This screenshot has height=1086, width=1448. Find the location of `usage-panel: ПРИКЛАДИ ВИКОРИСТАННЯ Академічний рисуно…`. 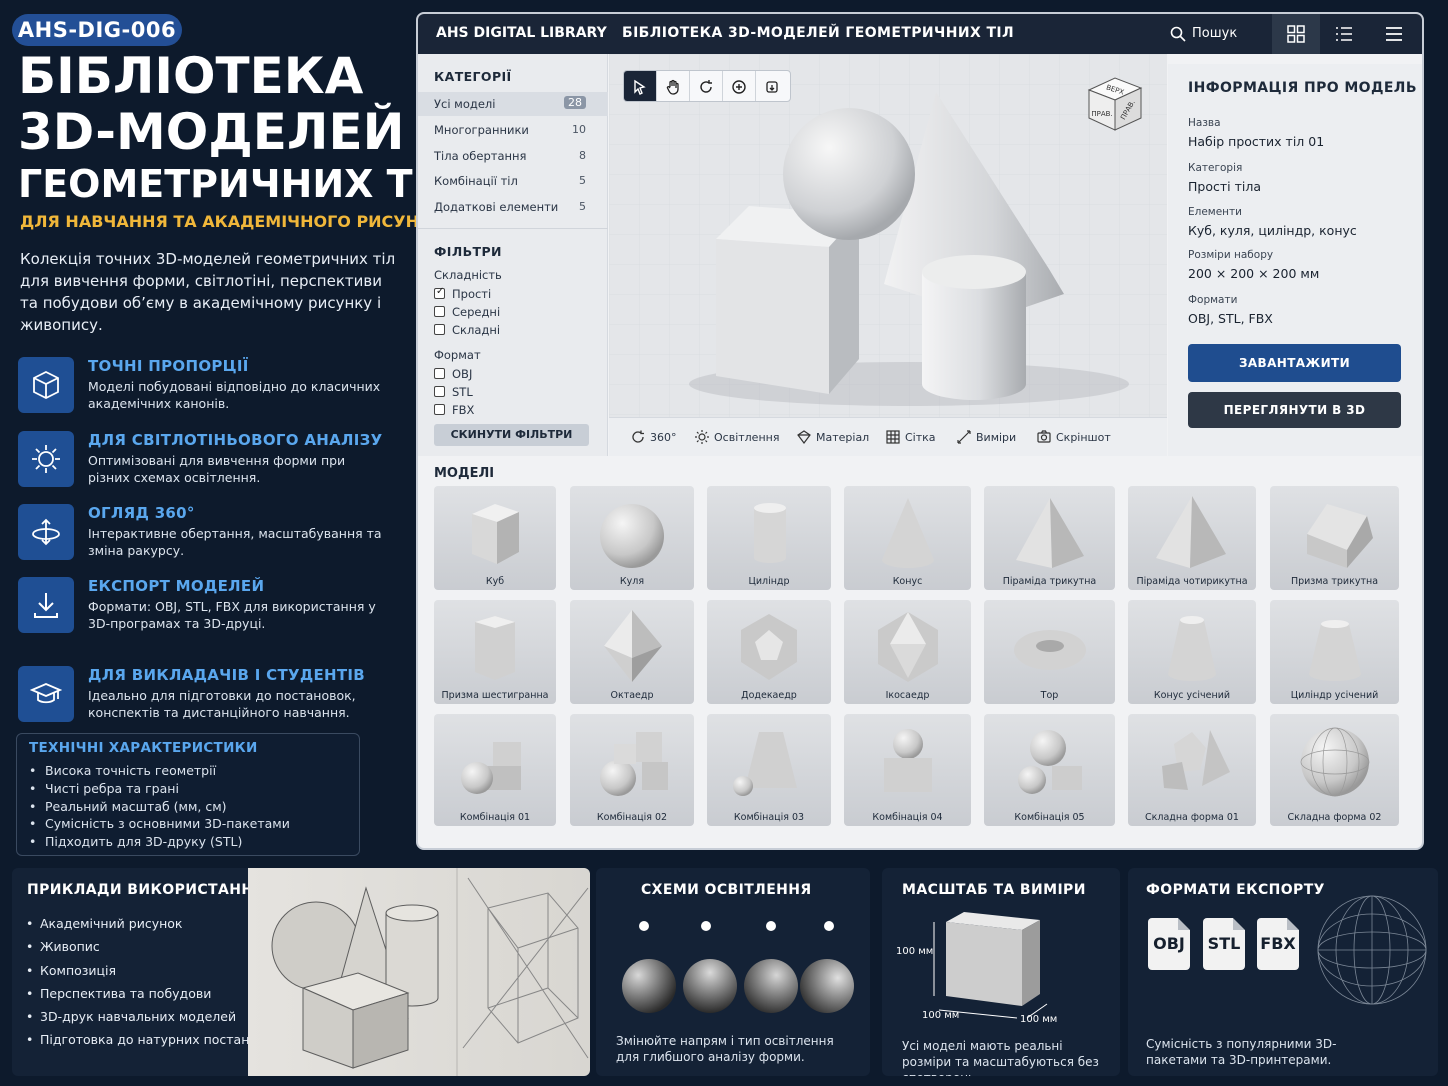

usage-panel: ПРИКЛАДИ ВИКОРИСТАННЯ Академічний рисуно… is located at coordinates (301, 972).